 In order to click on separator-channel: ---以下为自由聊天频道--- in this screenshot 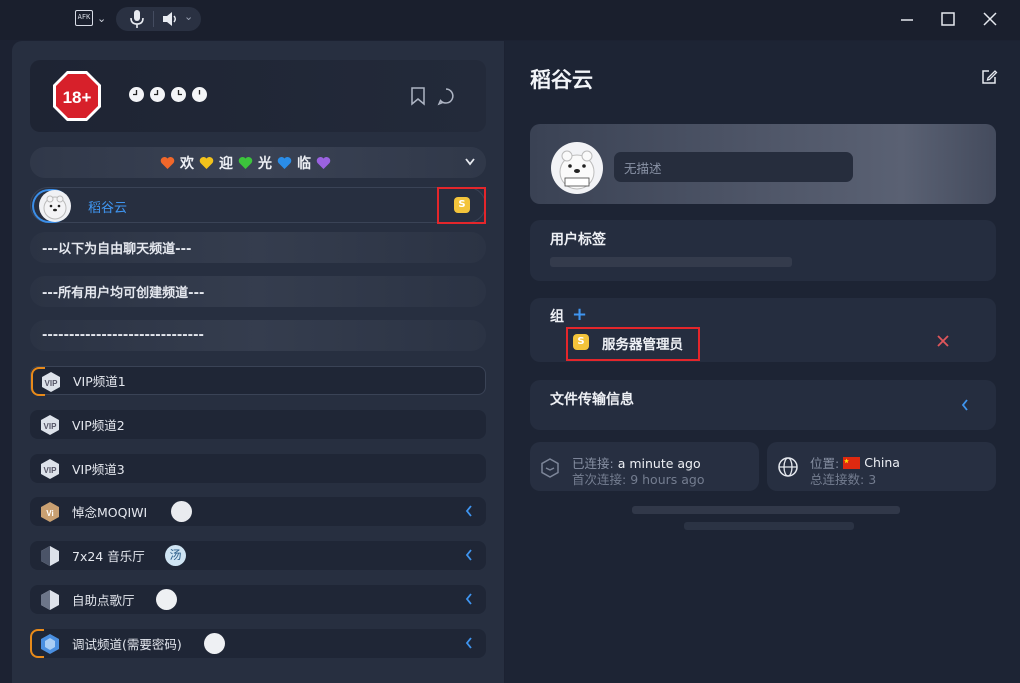, I will do `click(258, 247)`.